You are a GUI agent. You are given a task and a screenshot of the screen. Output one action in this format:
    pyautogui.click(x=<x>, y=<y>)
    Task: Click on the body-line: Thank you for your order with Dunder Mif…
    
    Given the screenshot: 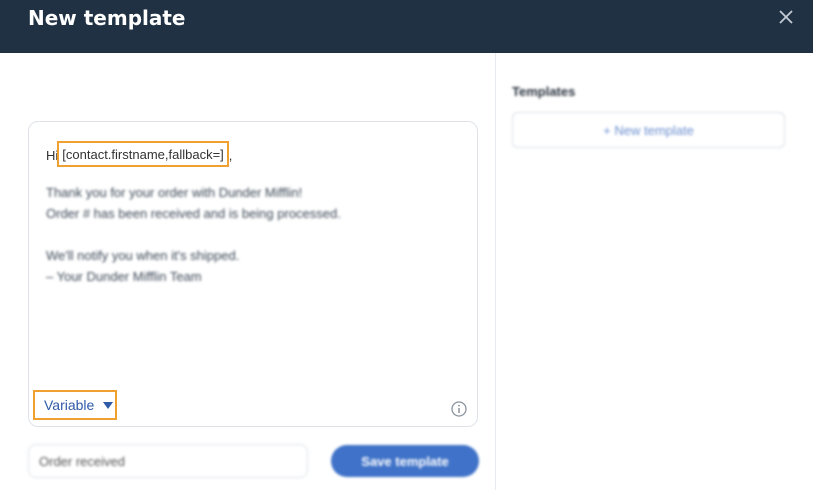 What is the action you would take?
    pyautogui.click(x=174, y=192)
    